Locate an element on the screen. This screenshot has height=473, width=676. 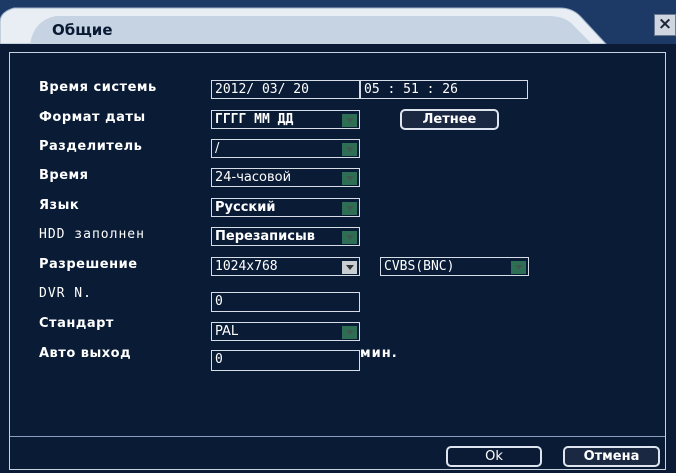
auto-logout-field: 0 is located at coordinates (285, 360).